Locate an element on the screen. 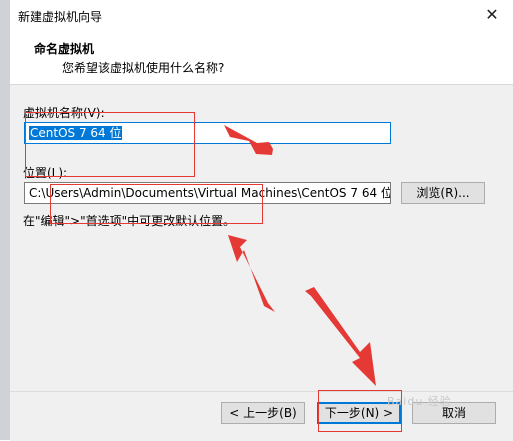 The width and height of the screenshot is (513, 441). annotation-arrow-location is located at coordinates (251, 273).